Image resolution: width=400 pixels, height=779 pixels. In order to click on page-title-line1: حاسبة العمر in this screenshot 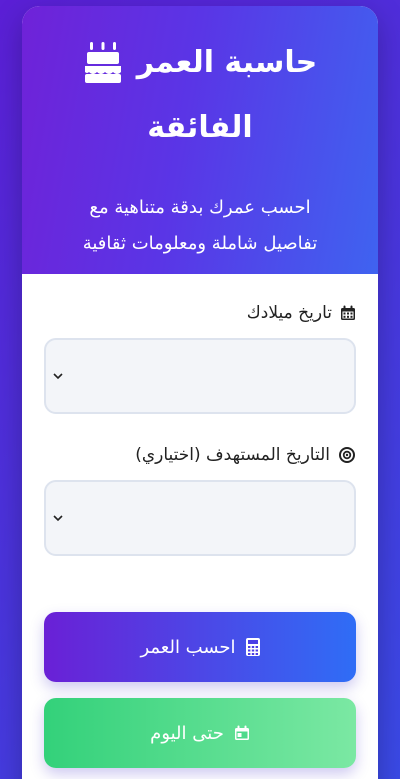, I will do `click(227, 62)`.